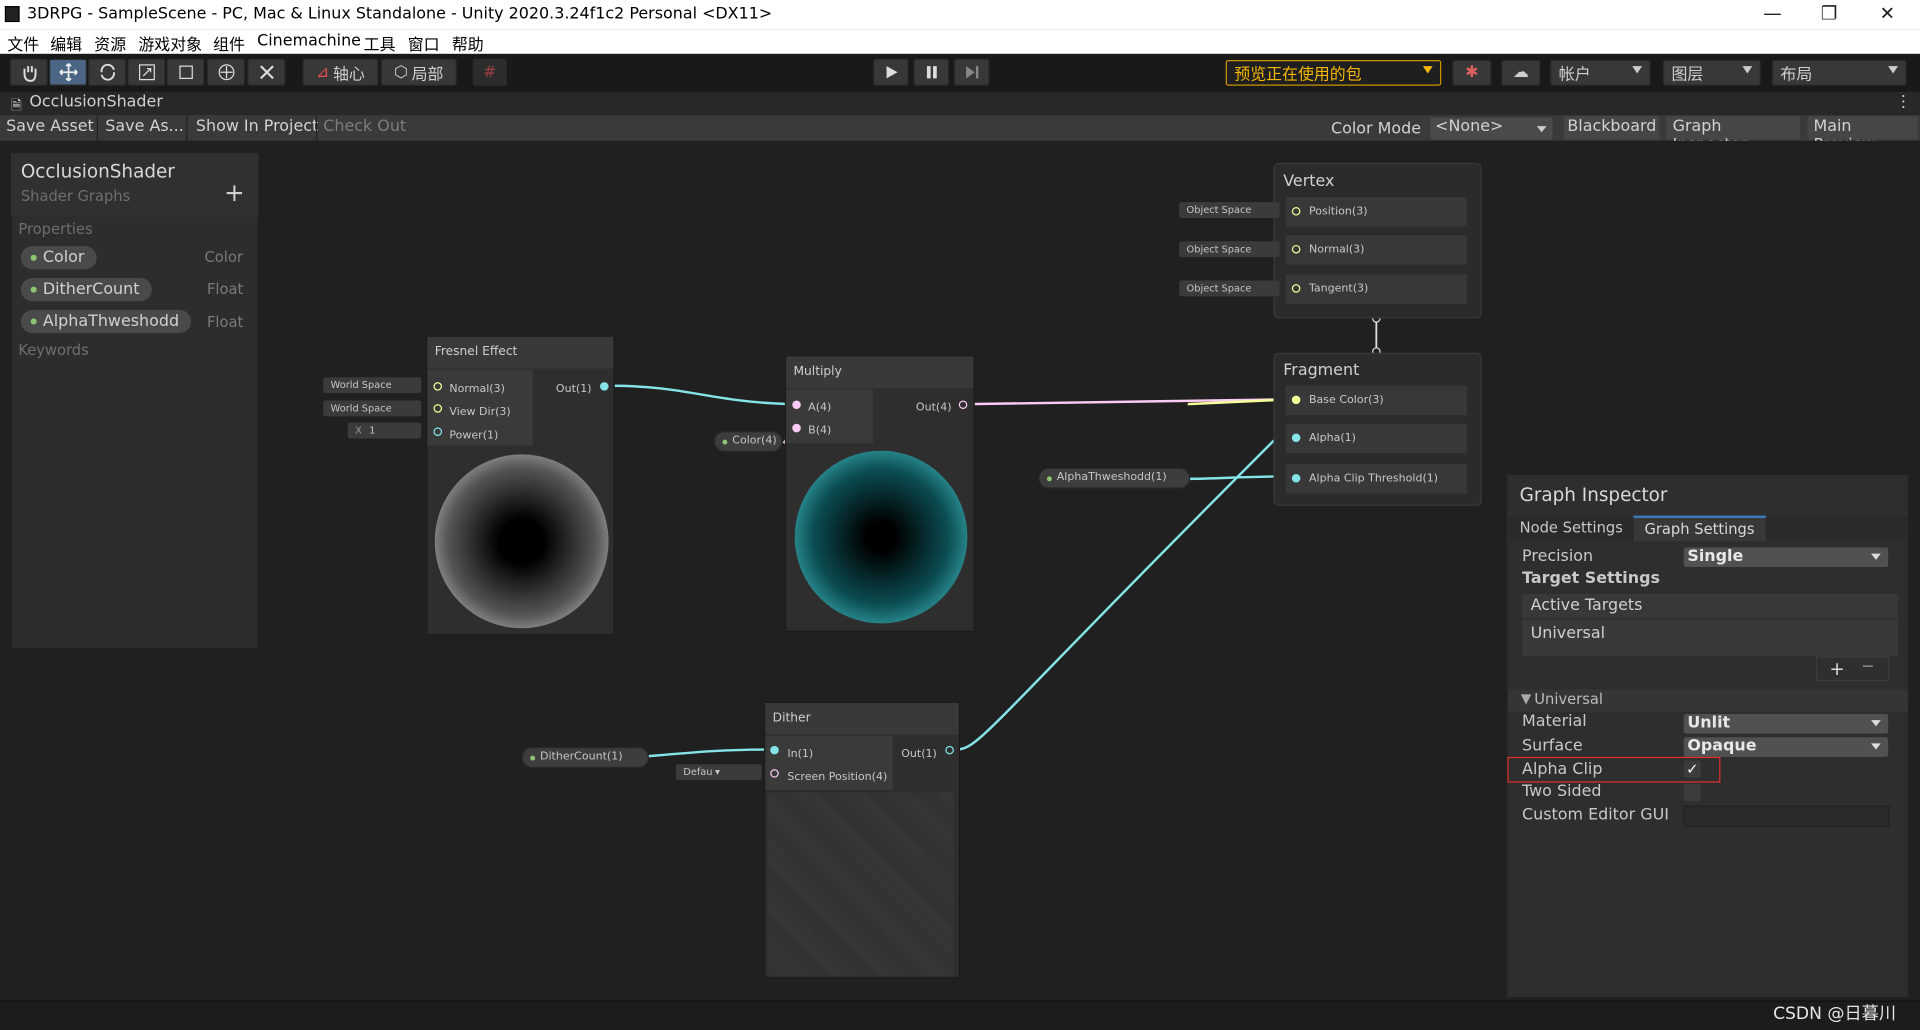  I want to click on tangent-space-value: Object Space, so click(1219, 288).